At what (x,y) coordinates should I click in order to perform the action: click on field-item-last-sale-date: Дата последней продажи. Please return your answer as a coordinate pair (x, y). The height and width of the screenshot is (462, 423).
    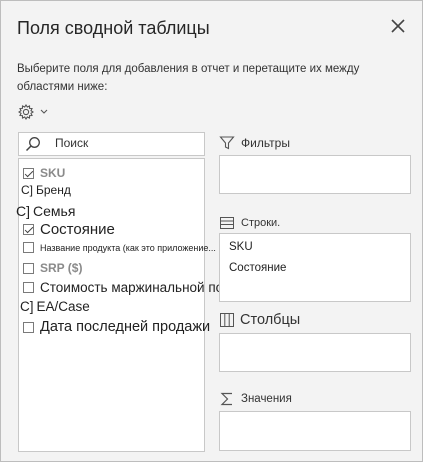
    Looking at the image, I should click on (116, 327).